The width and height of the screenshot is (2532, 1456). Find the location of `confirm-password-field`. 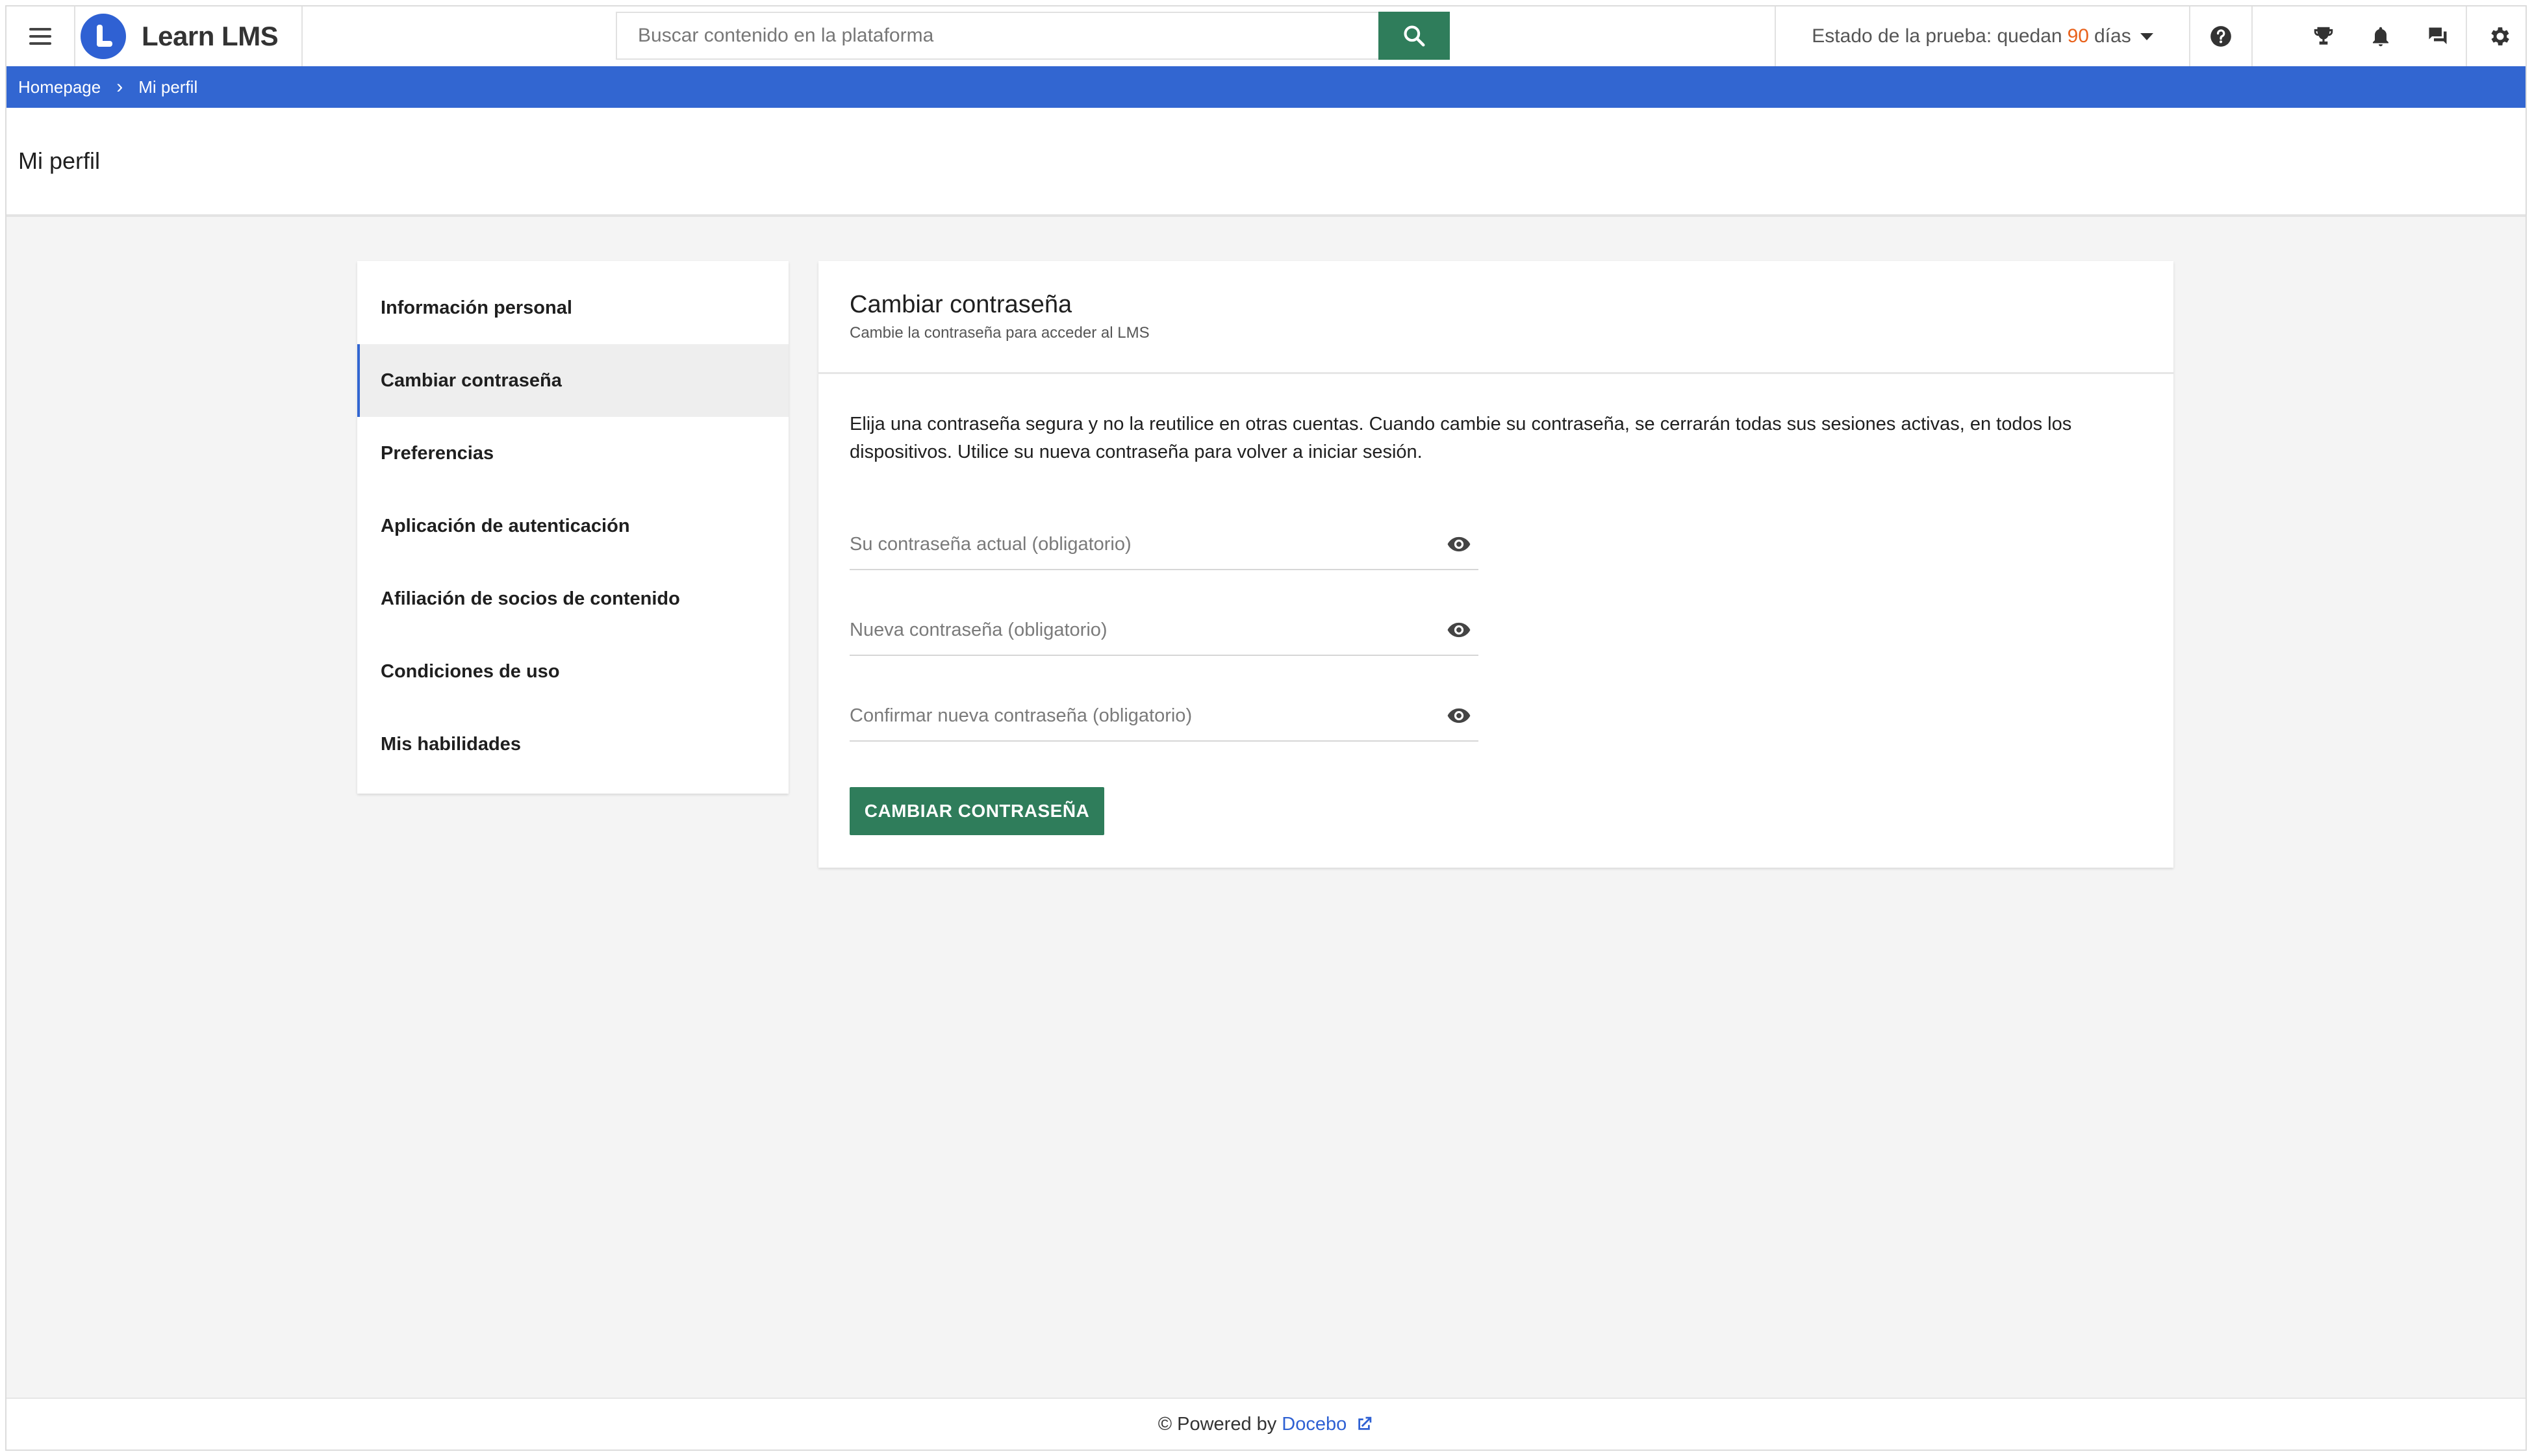

confirm-password-field is located at coordinates (1164, 716).